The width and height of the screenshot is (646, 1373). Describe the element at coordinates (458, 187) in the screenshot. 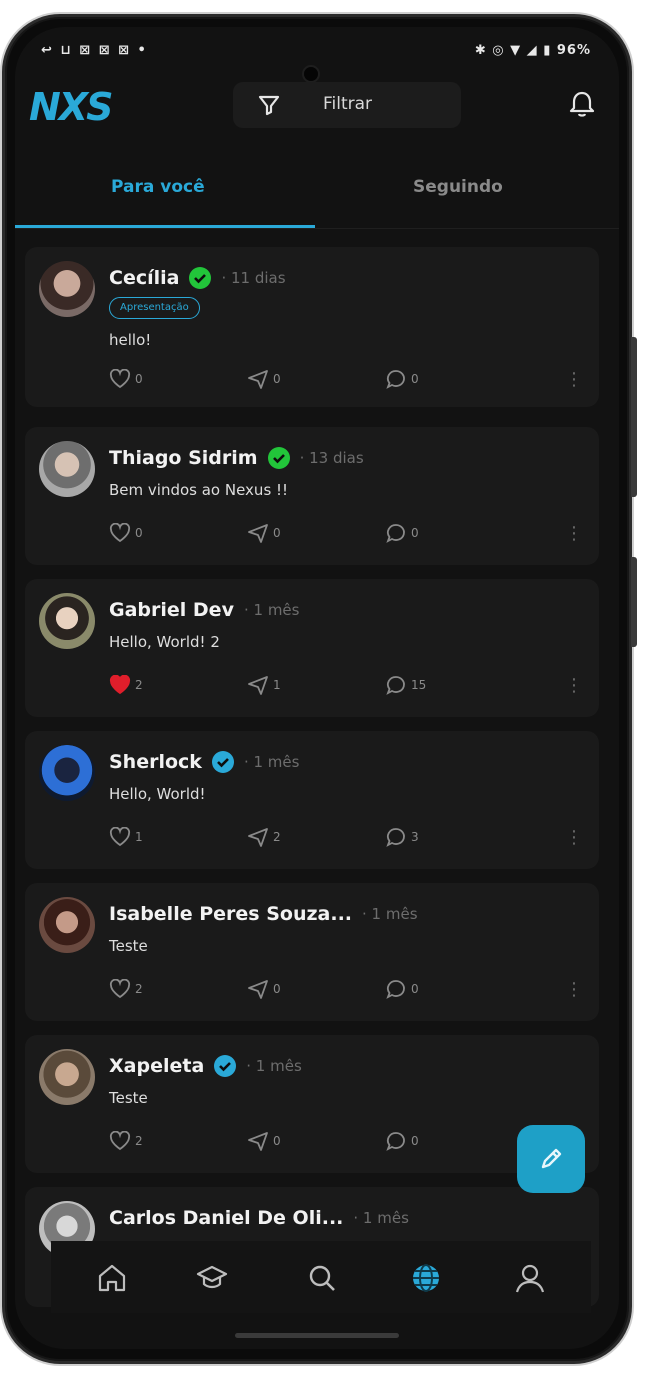

I see `tab-seguindo: Seguindo` at that location.